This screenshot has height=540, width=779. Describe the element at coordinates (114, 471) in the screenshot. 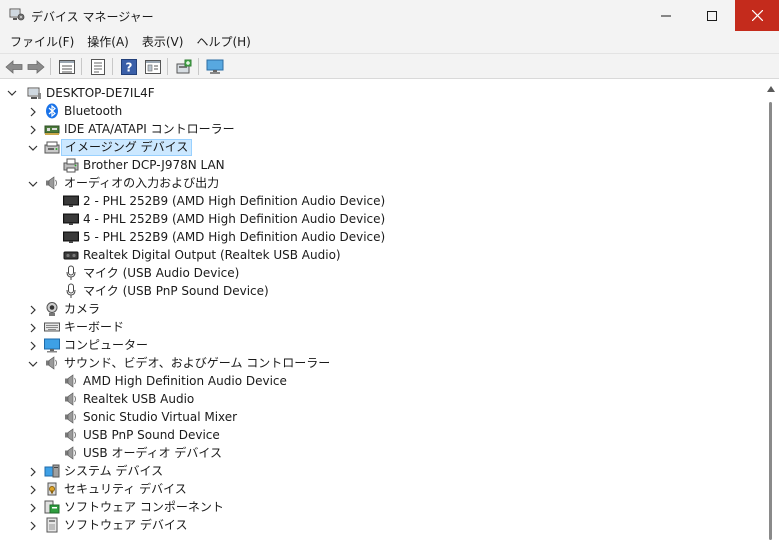

I see `tree-item-label: システム デバイス` at that location.